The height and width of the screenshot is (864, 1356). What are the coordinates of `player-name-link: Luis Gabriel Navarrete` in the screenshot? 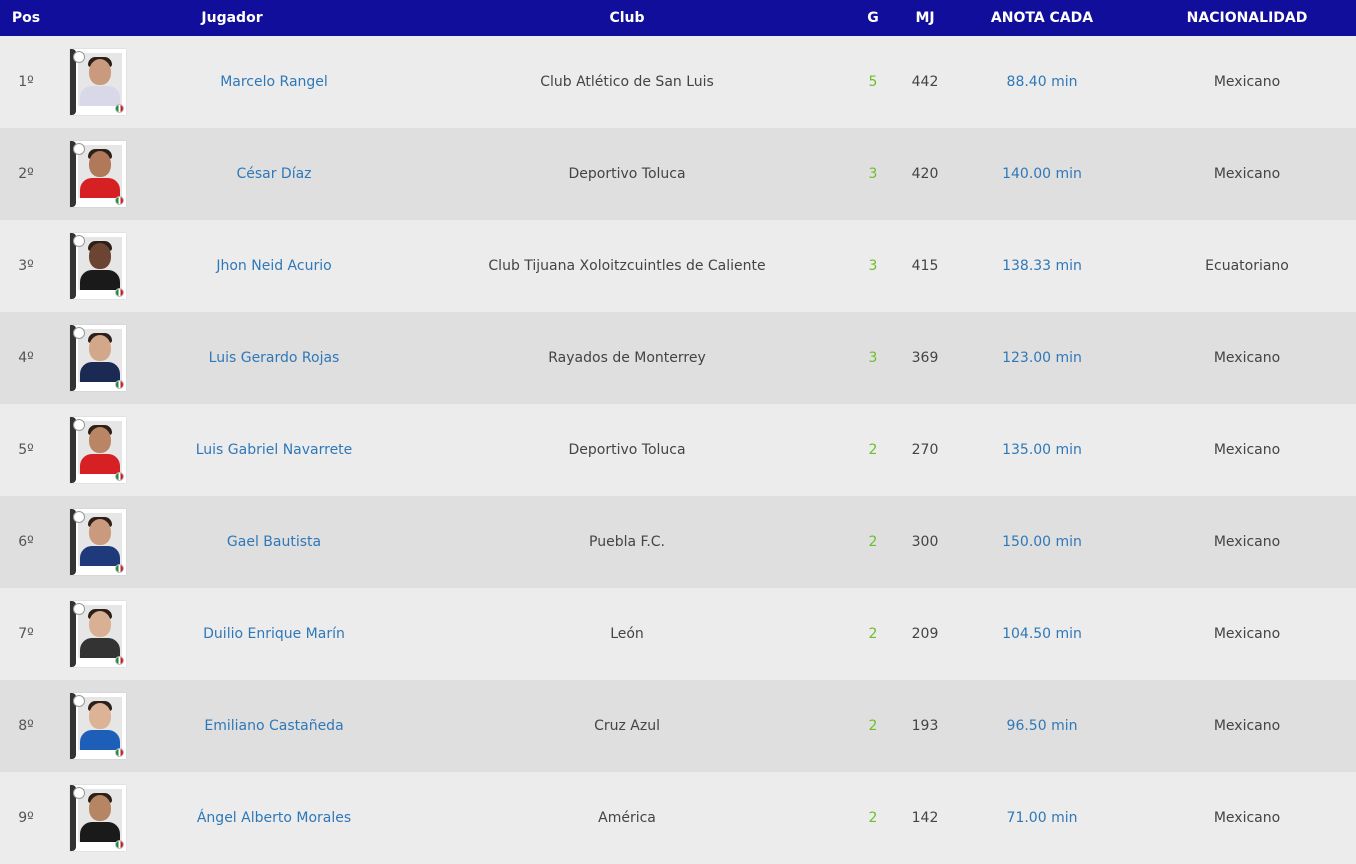 It's located at (272, 450).